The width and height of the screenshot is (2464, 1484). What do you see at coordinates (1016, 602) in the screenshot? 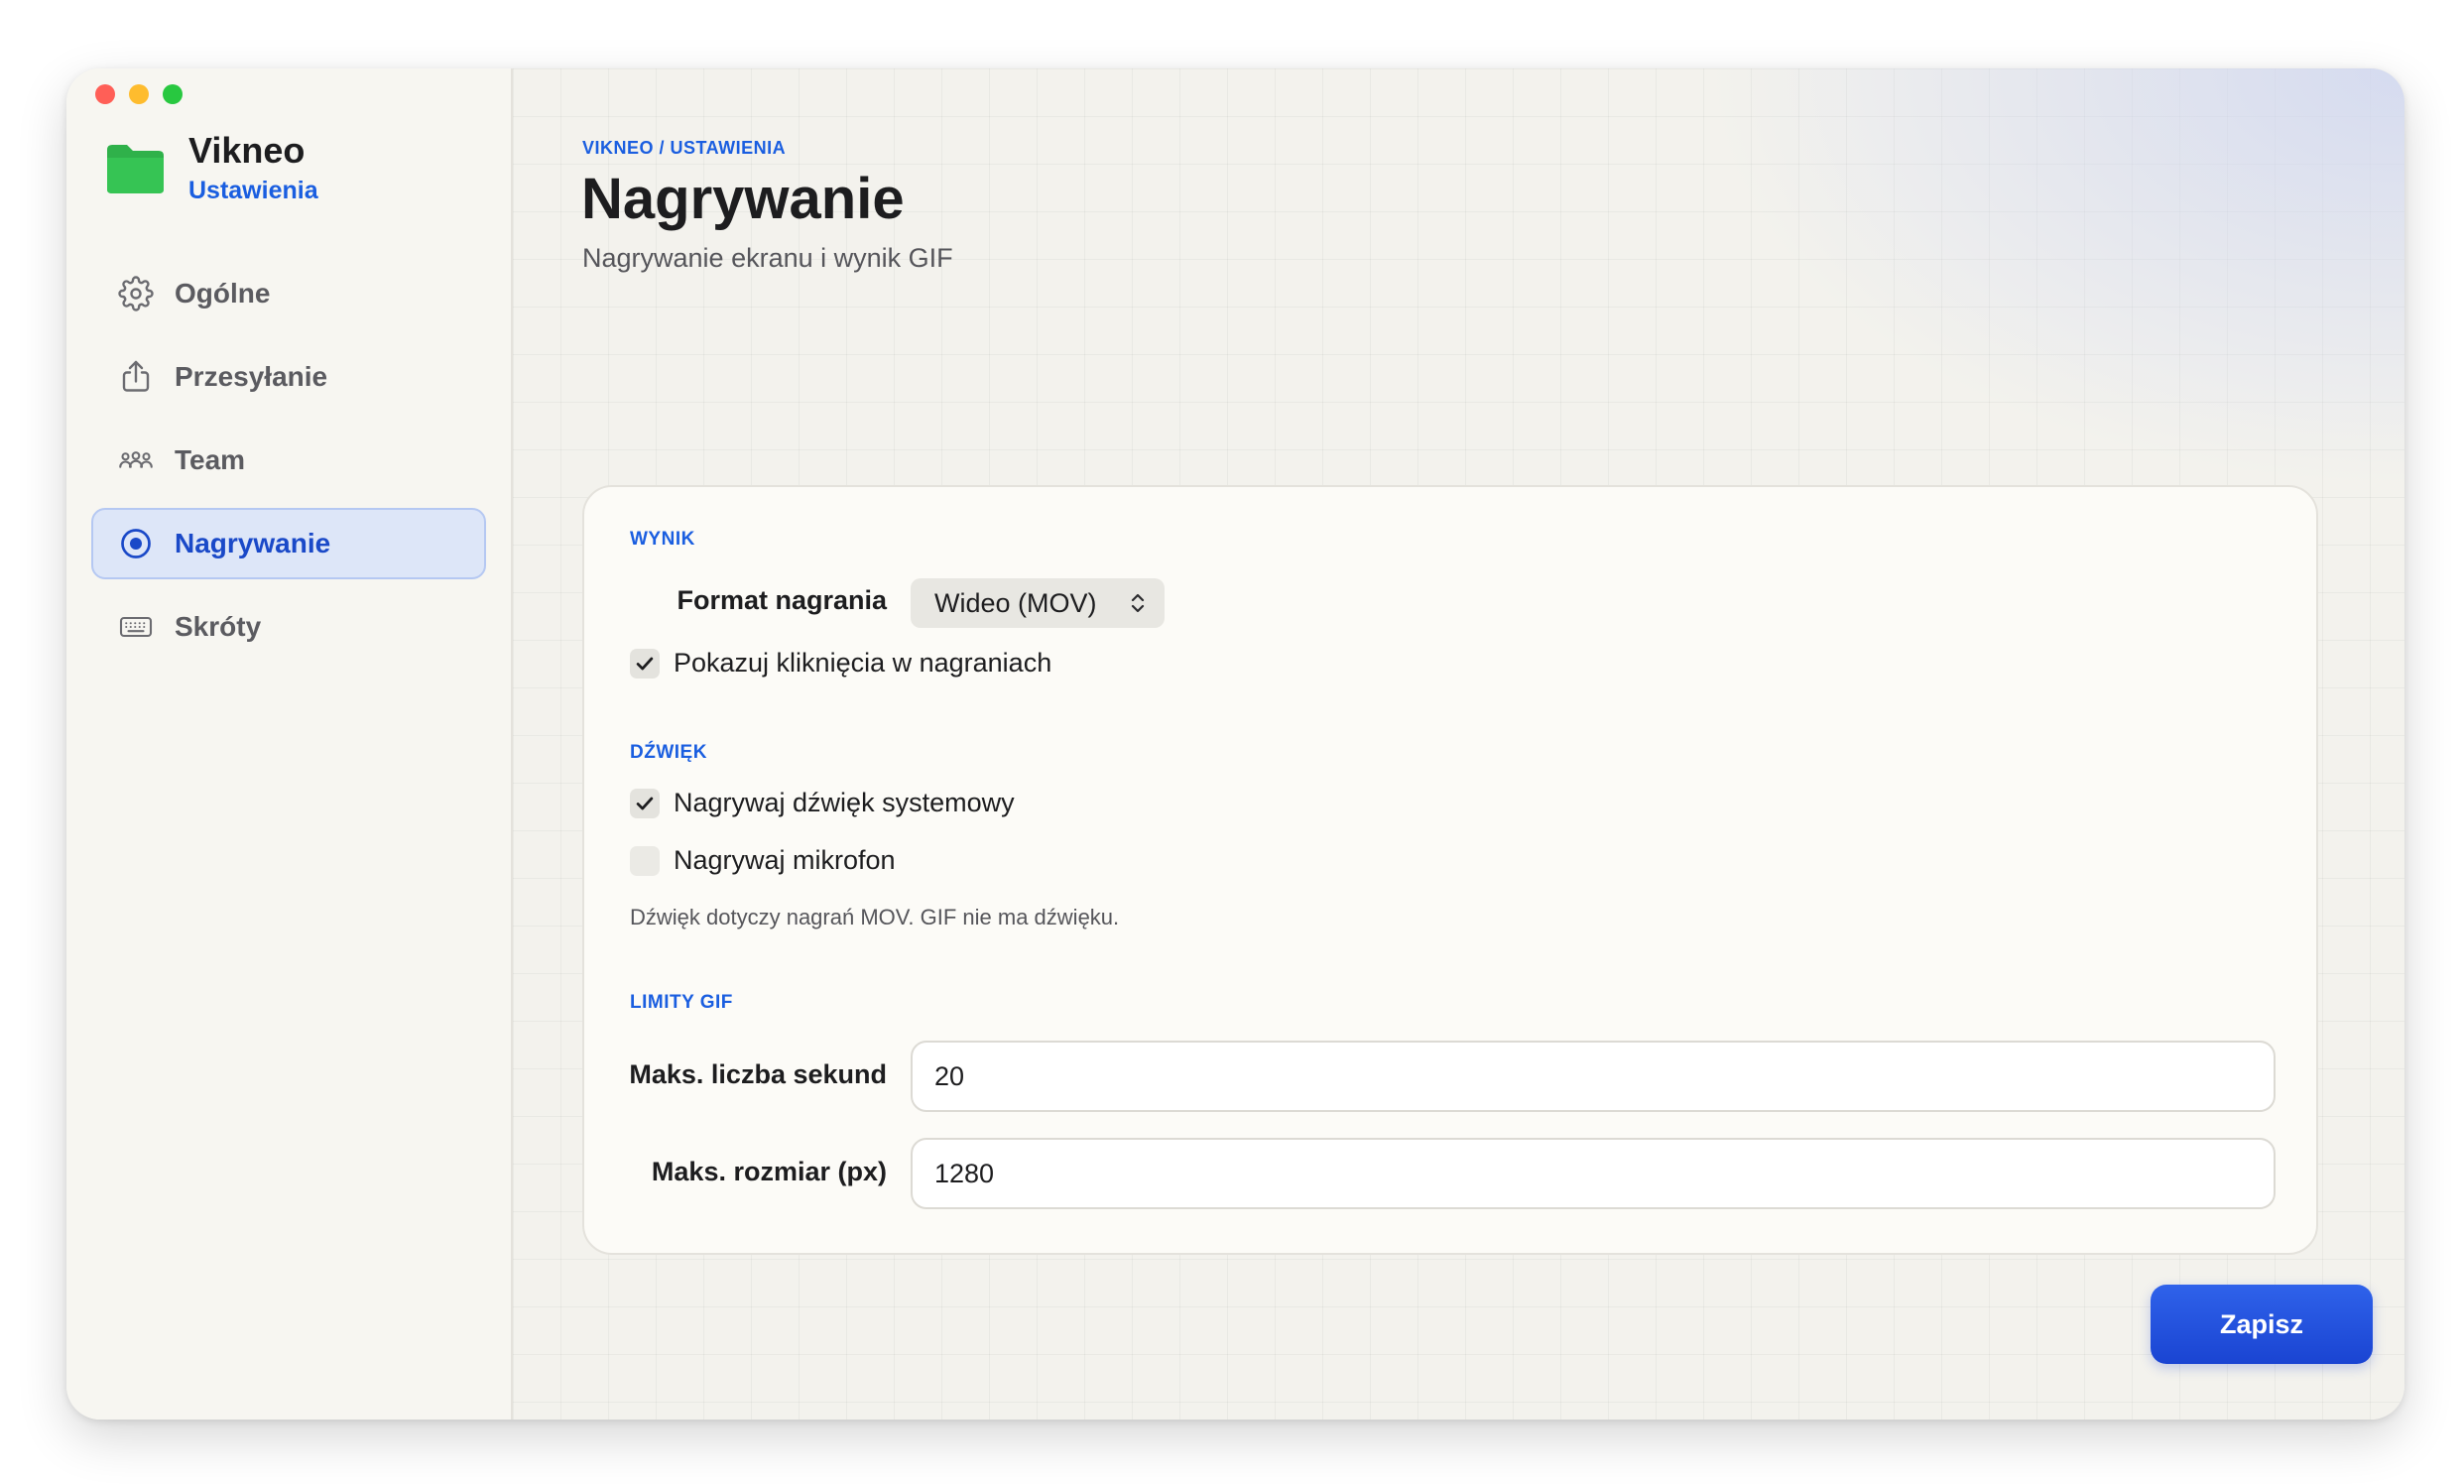
I see `format-select-value: Wideo (MOV)` at bounding box center [1016, 602].